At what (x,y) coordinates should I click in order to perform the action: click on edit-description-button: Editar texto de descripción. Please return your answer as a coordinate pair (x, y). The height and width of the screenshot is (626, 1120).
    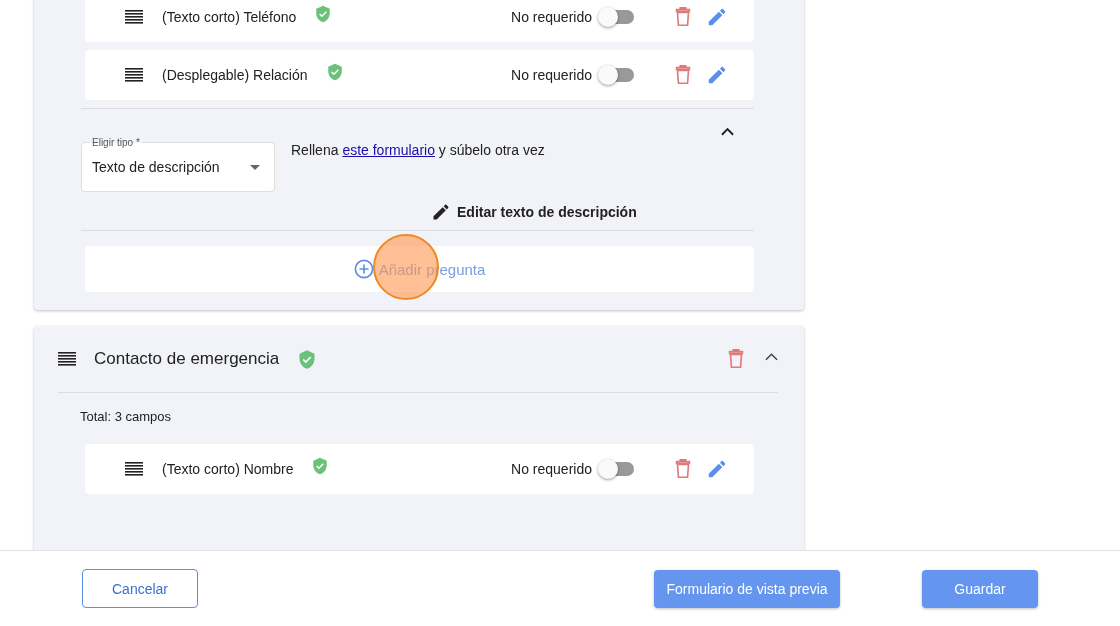
    Looking at the image, I should click on (534, 212).